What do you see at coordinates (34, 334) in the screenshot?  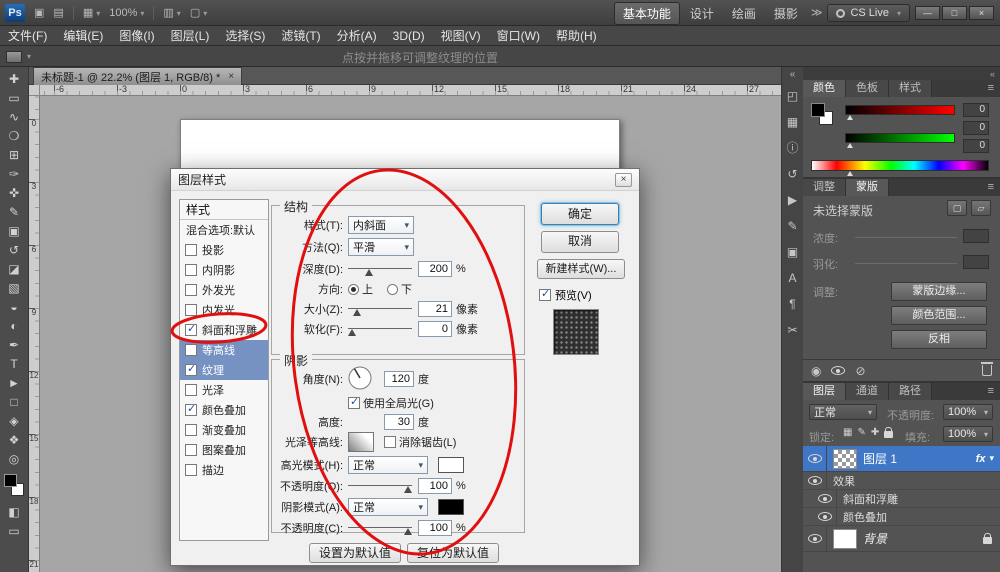 I see `vertical-ruler: 0 3 6 9 12 15 18 21` at bounding box center [34, 334].